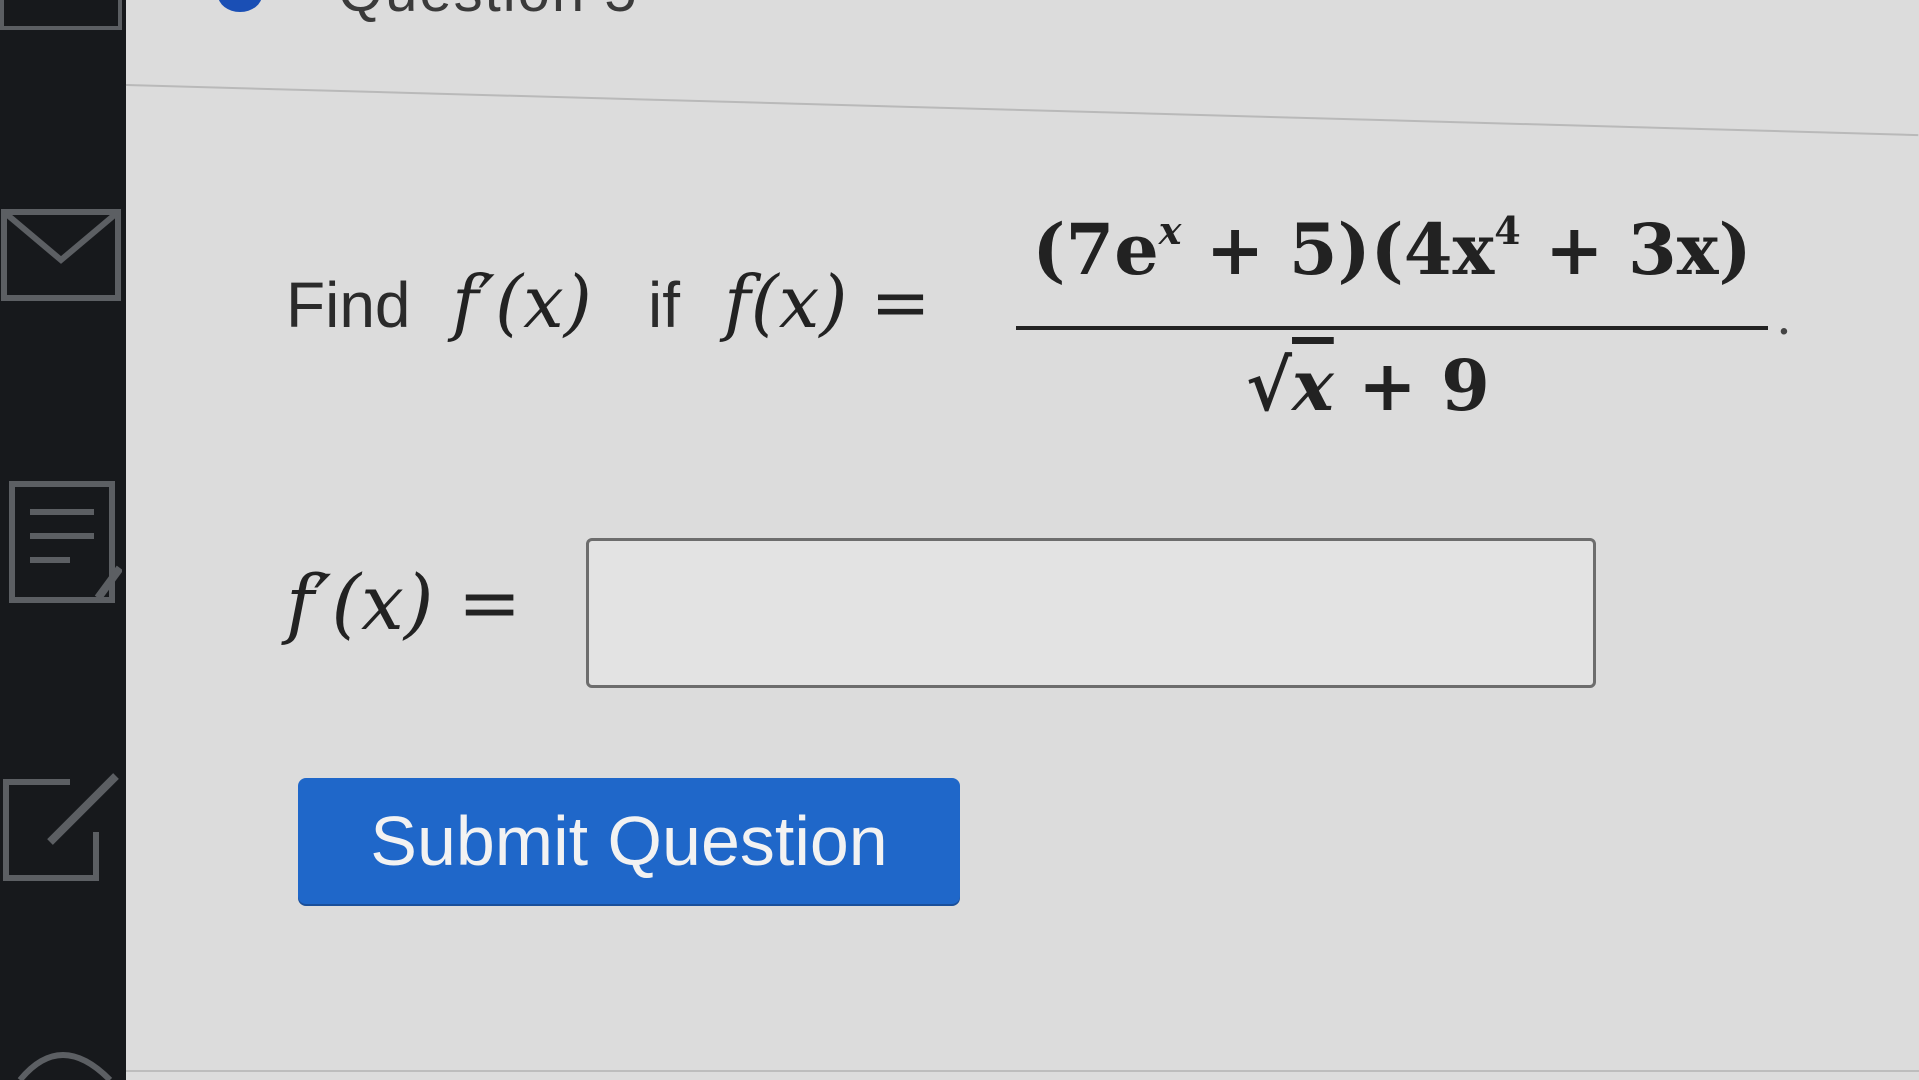 This screenshot has width=1919, height=1080. I want to click on sentence-period: ., so click(1784, 317).